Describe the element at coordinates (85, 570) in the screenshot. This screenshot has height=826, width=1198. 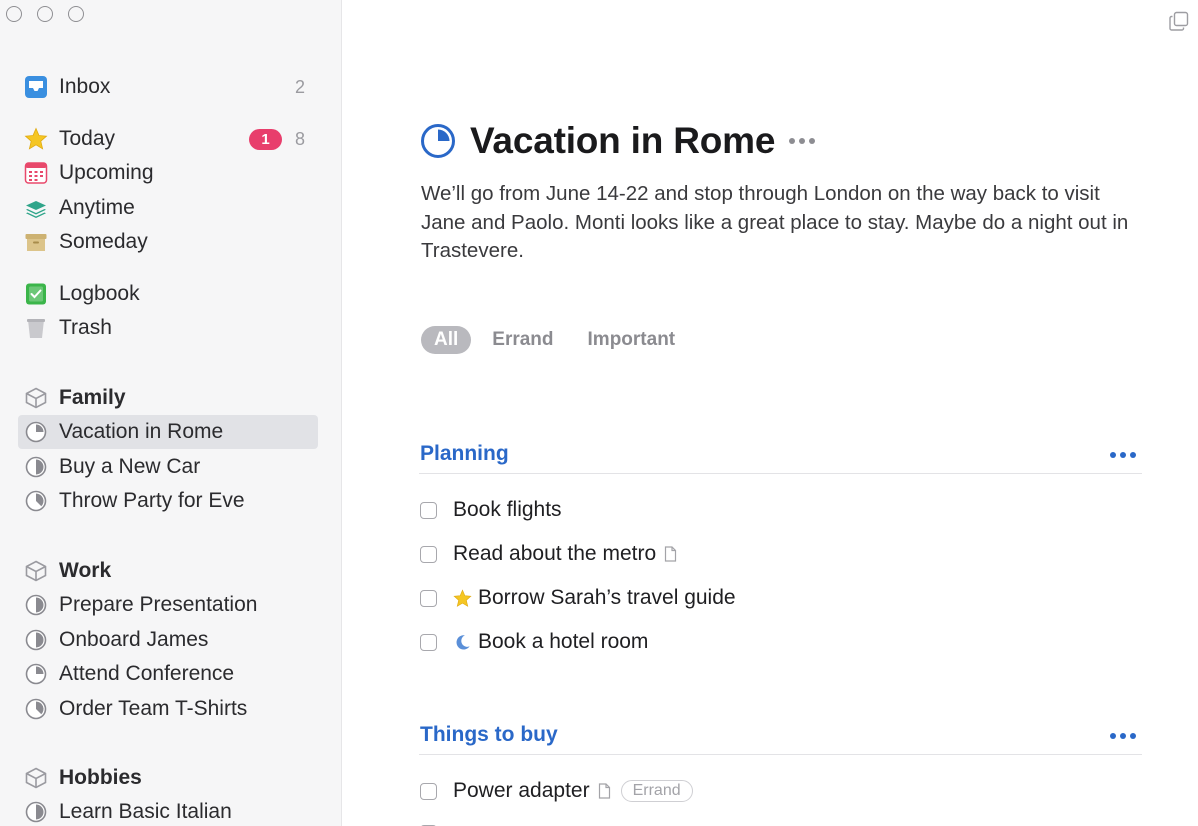
I see `sidebar-area-label: Work` at that location.